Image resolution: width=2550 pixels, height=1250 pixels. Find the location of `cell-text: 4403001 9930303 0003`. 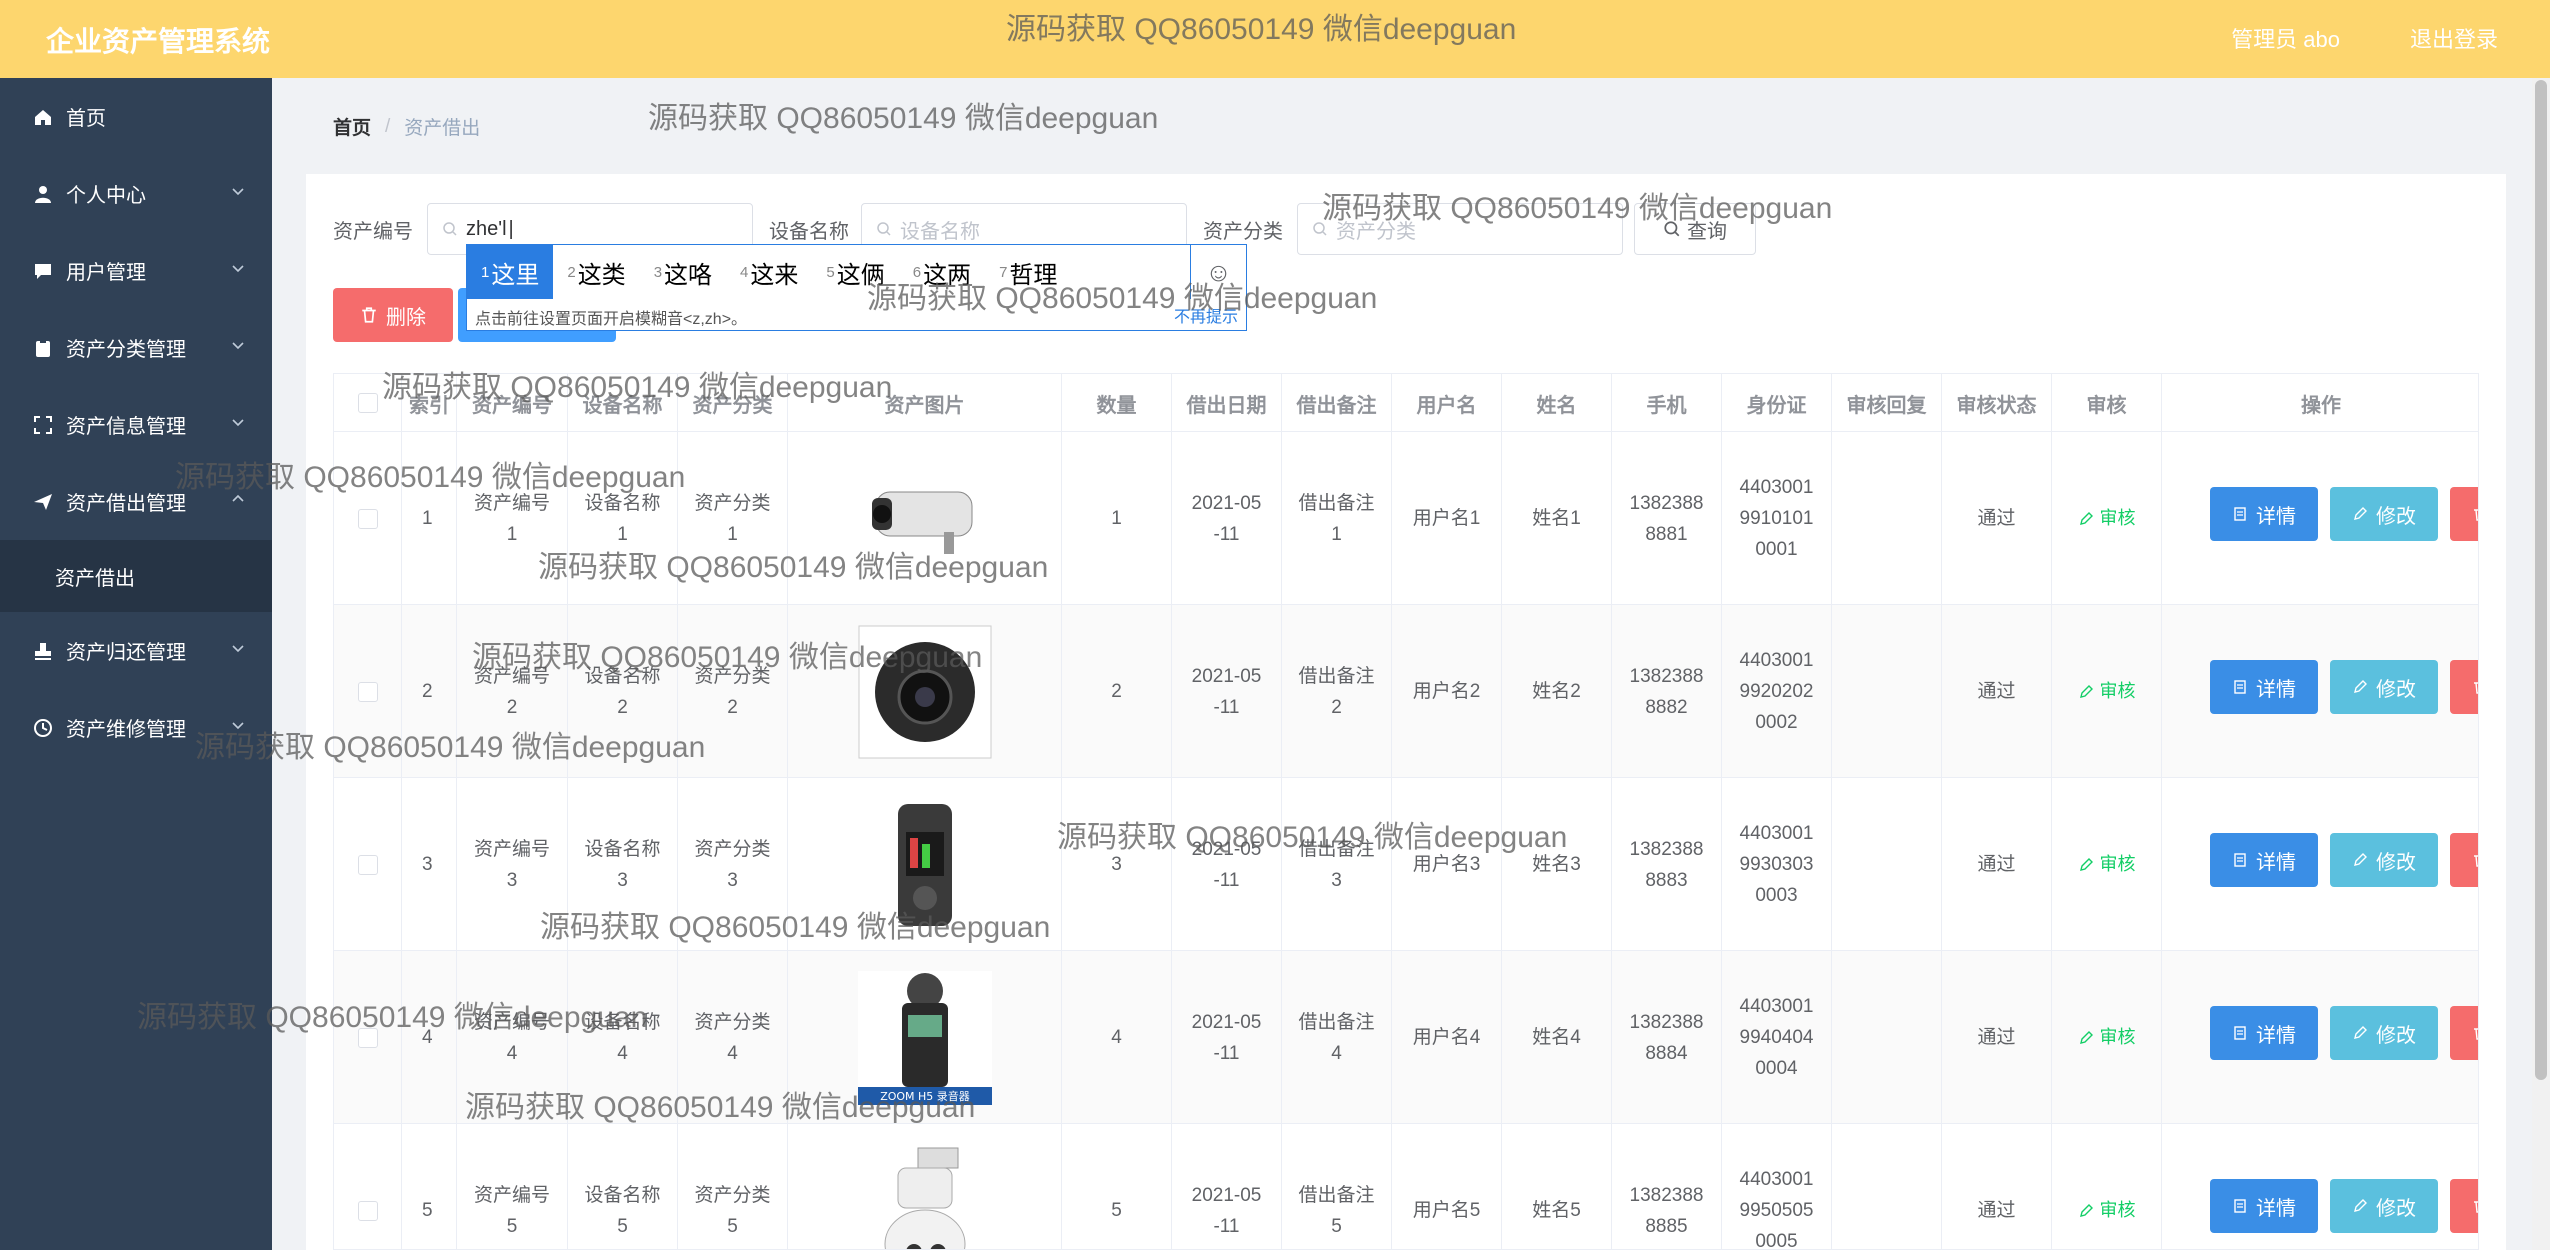

cell-text: 4403001 9930303 0003 is located at coordinates (1776, 864).